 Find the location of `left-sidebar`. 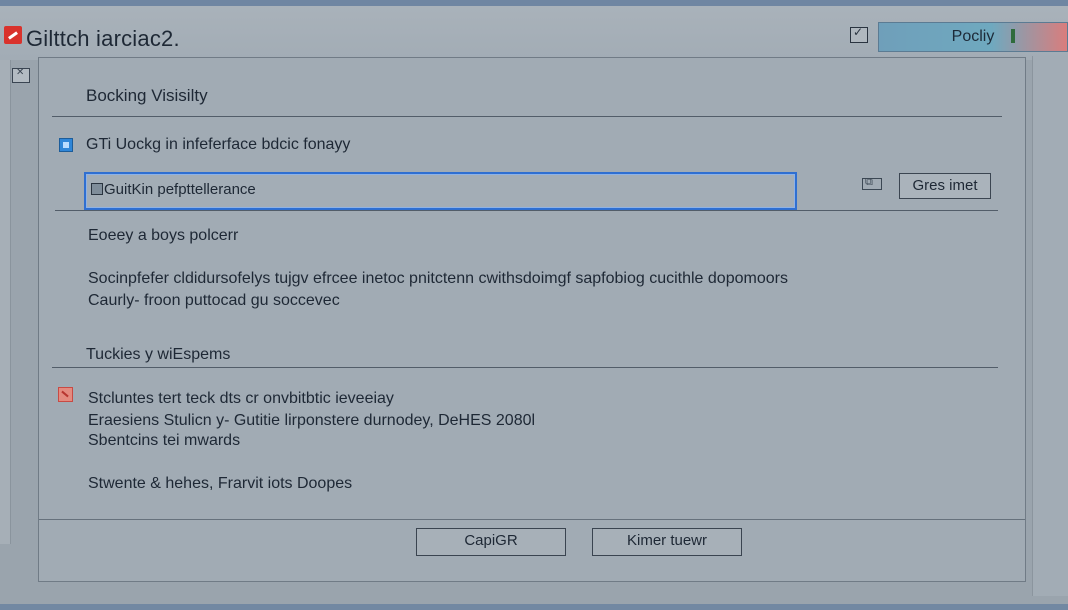

left-sidebar is located at coordinates (5, 302).